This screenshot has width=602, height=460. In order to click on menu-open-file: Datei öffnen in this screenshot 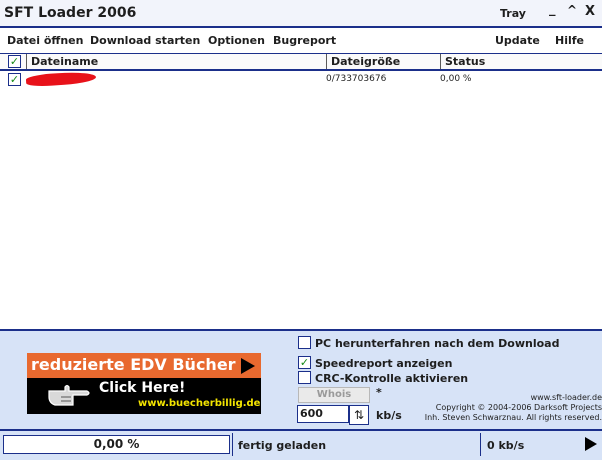, I will do `click(45, 40)`.